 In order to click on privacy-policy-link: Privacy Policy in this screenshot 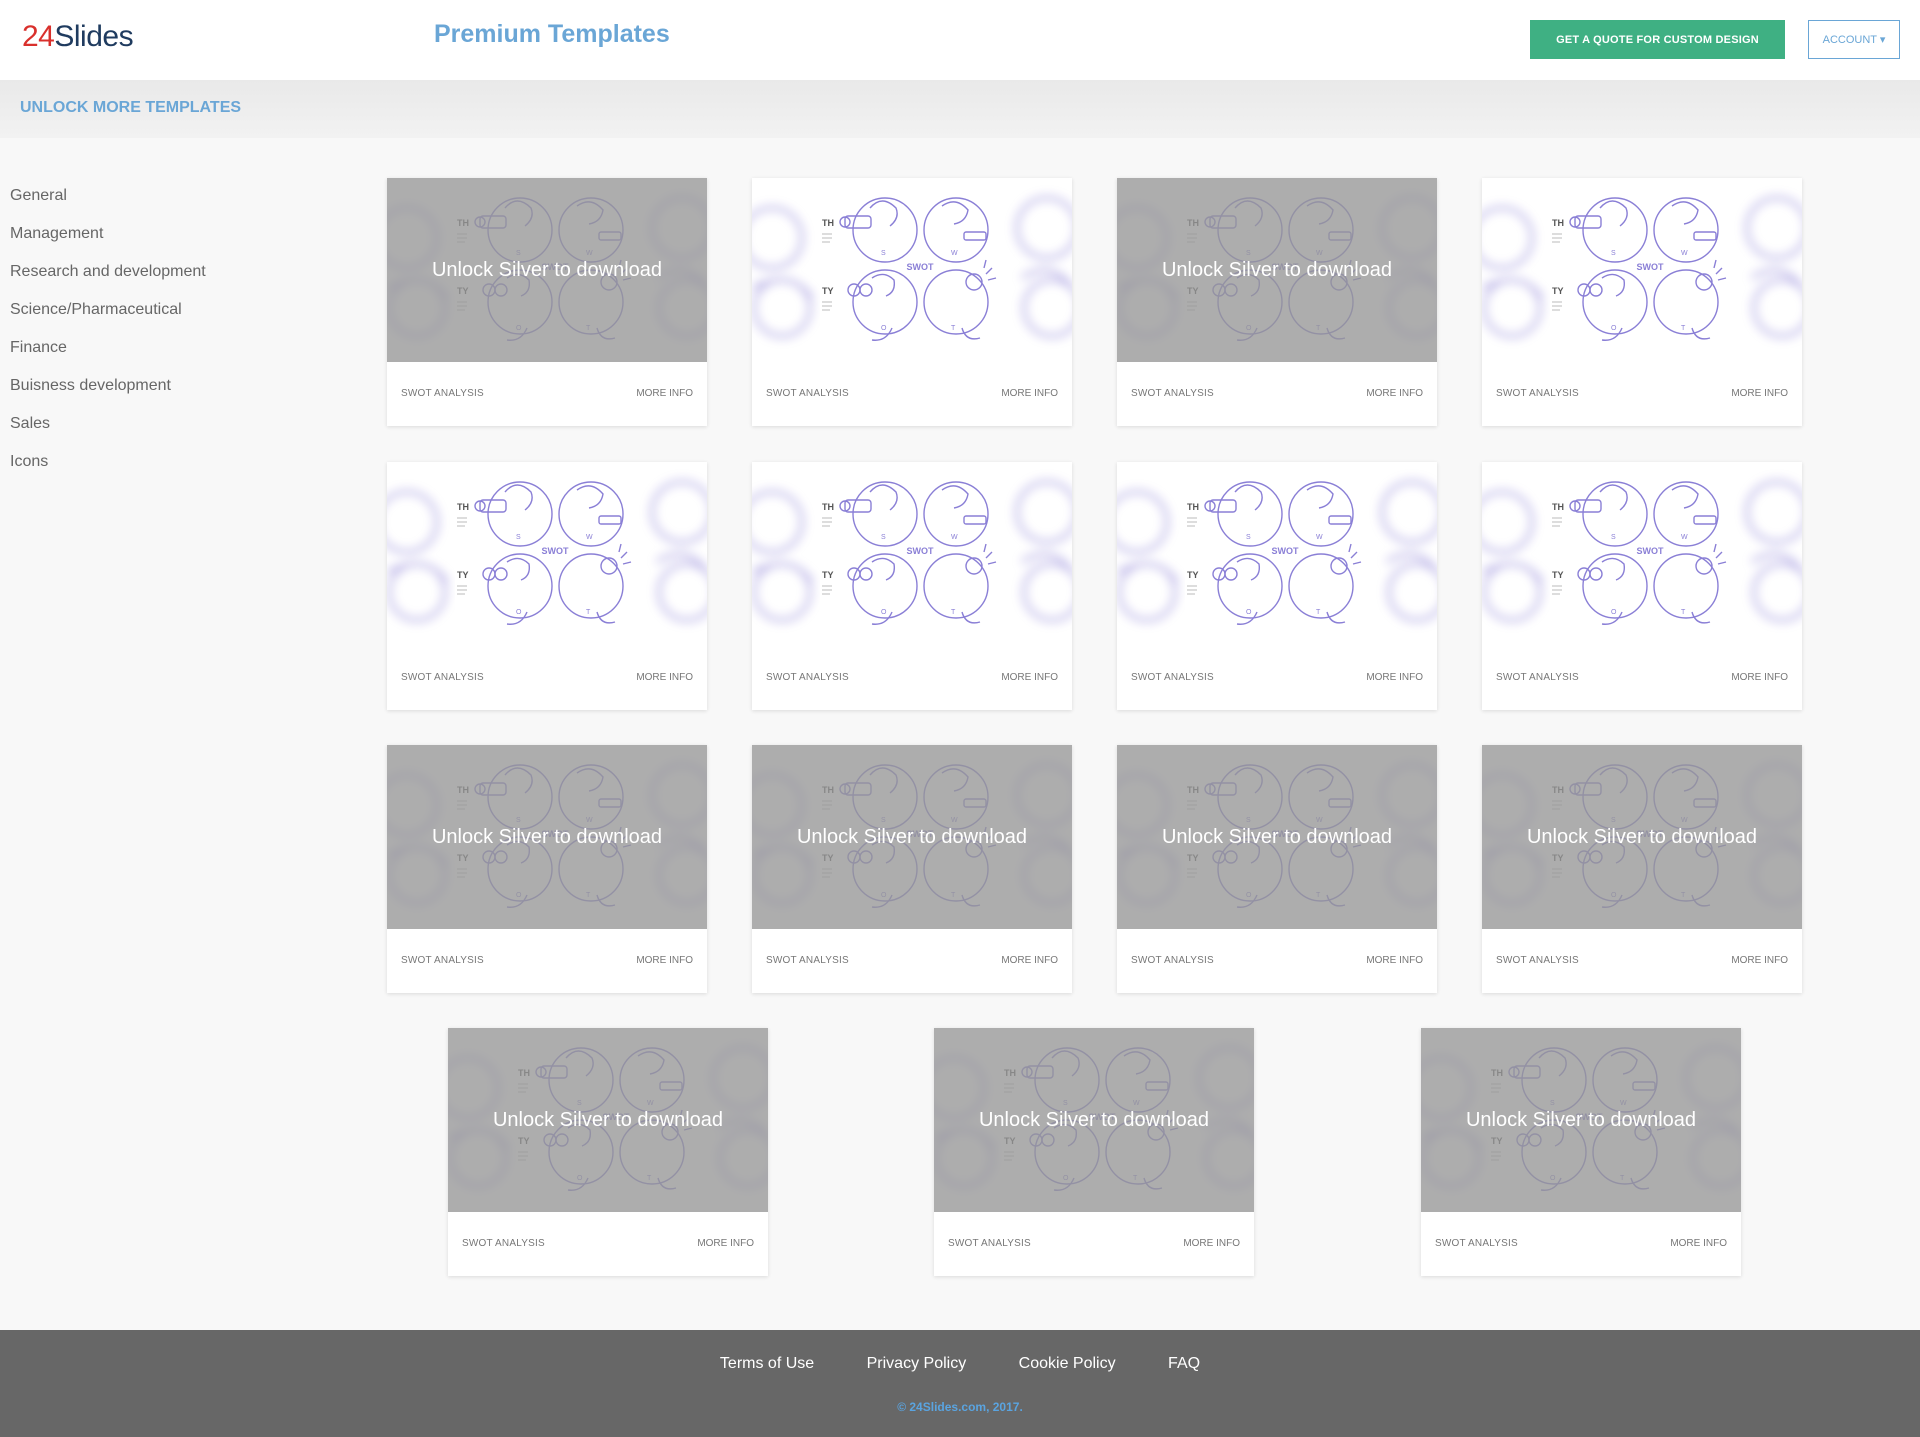, I will do `click(917, 1364)`.